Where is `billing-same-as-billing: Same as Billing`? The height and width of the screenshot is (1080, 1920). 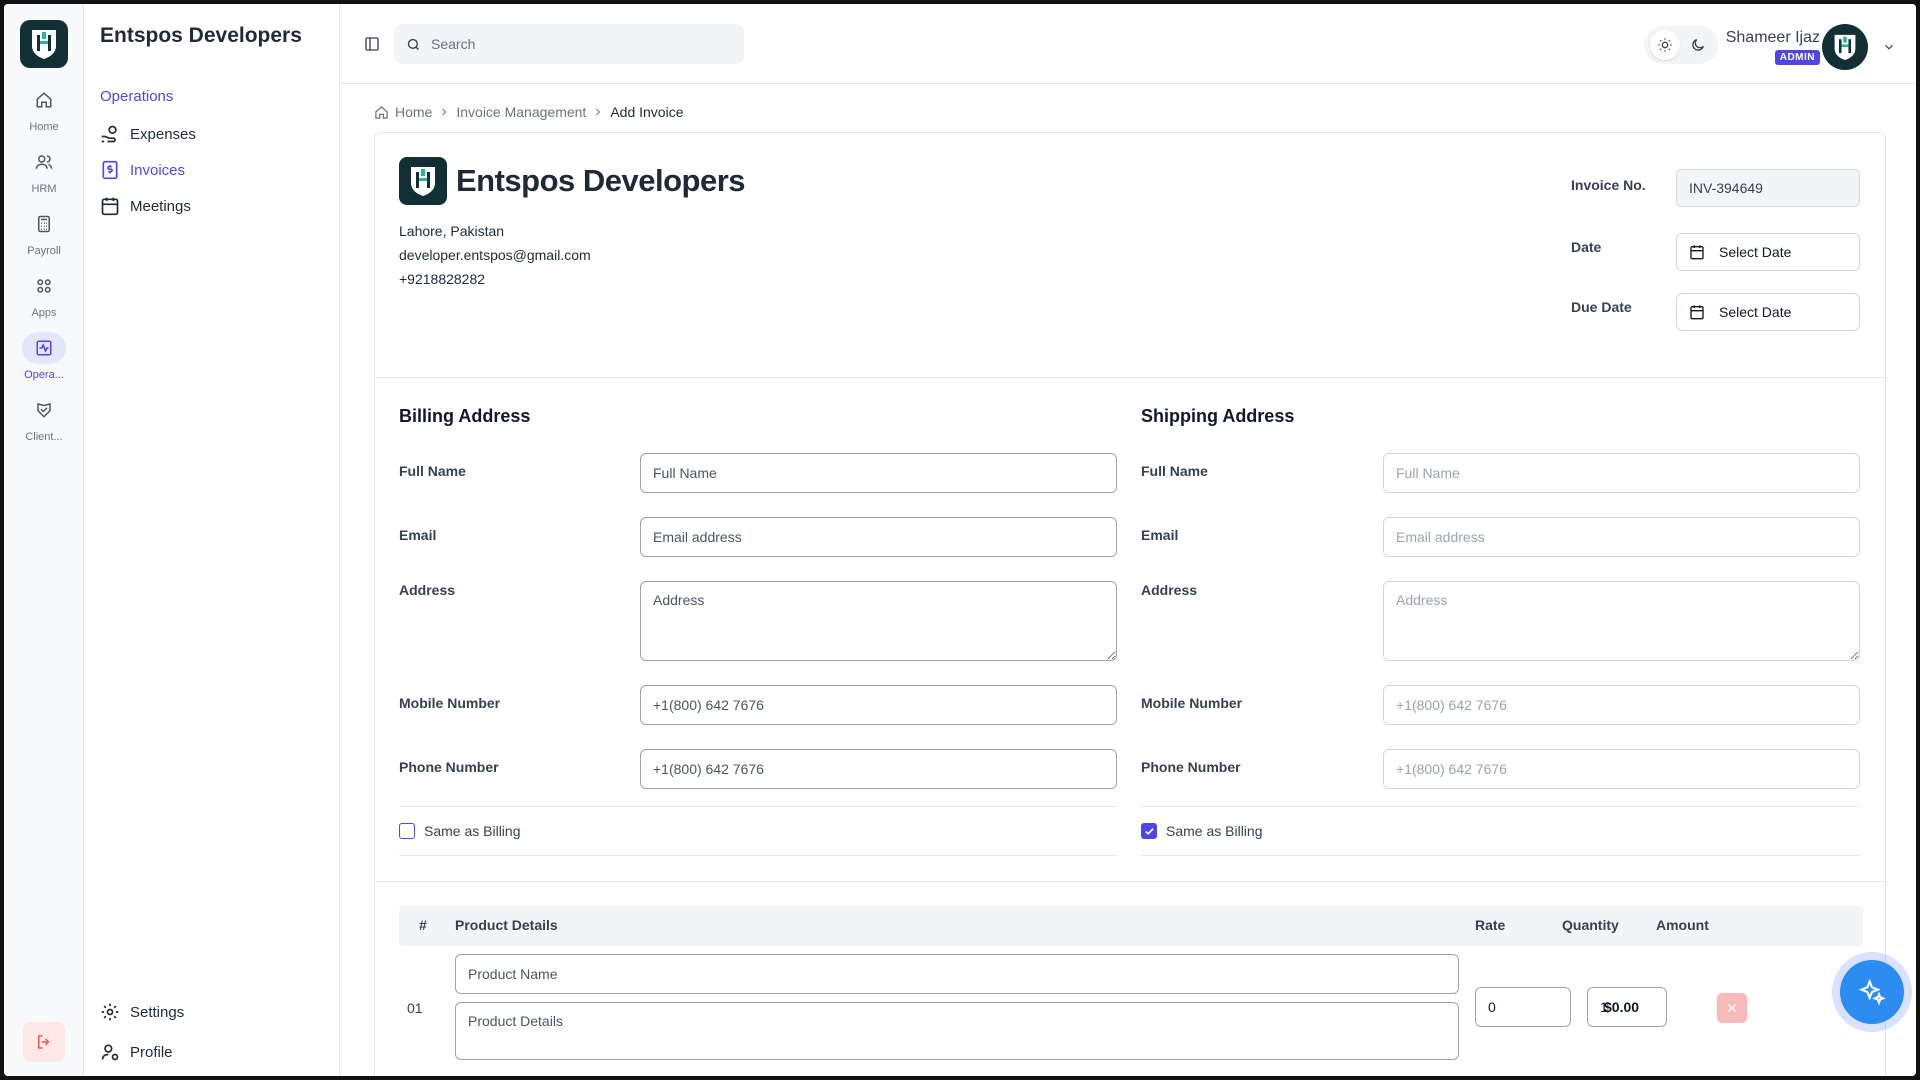
billing-same-as-billing: Same as Billing is located at coordinates (758, 831).